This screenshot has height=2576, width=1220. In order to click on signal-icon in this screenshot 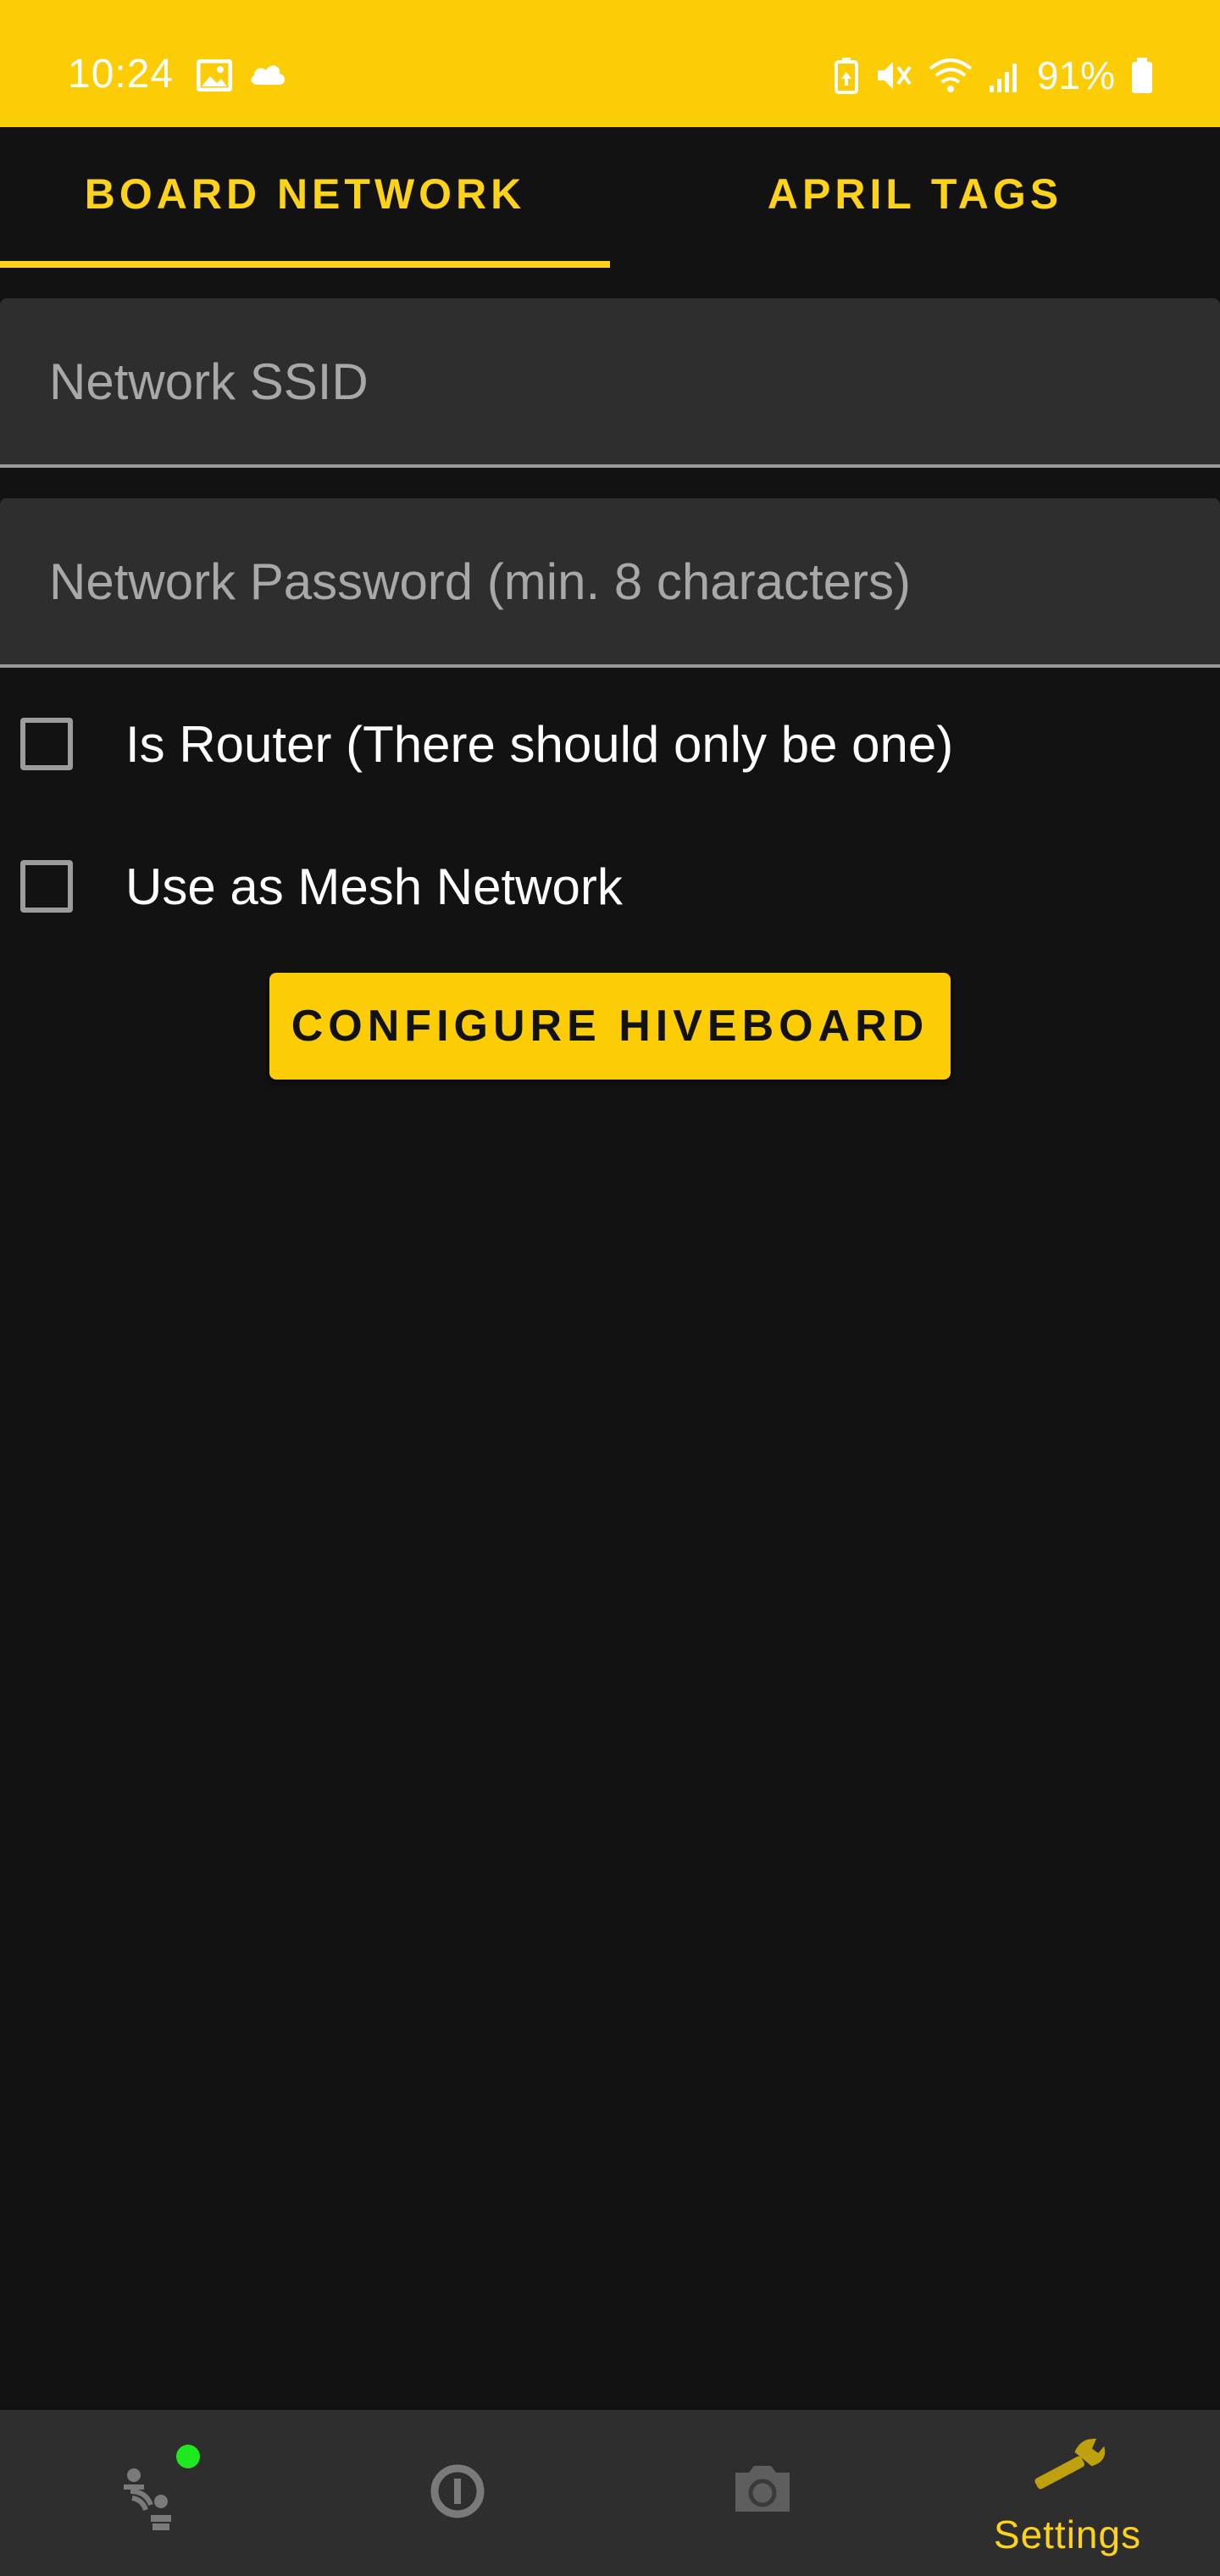, I will do `click(1003, 78)`.